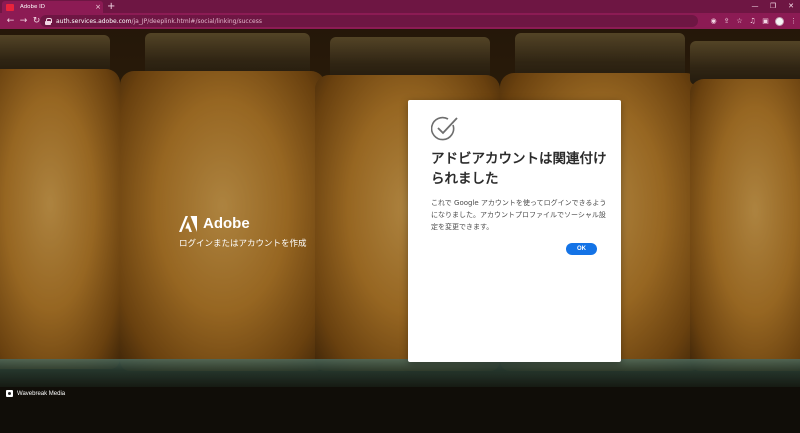 Image resolution: width=800 pixels, height=433 pixels. I want to click on brand-tagline: ログインまたはアカウントを作成, so click(243, 244).